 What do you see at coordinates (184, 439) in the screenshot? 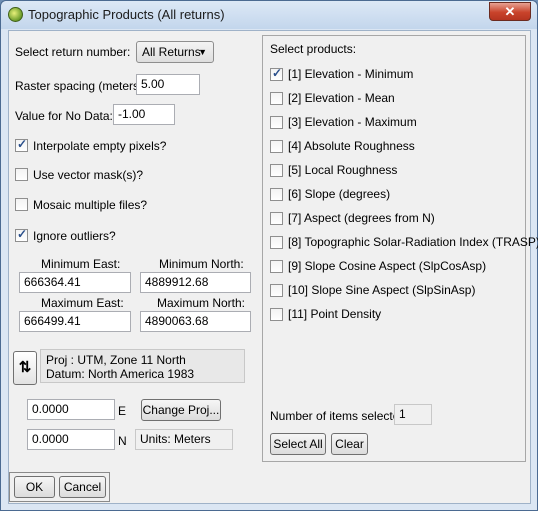
I see `units-display: Units: Meters` at bounding box center [184, 439].